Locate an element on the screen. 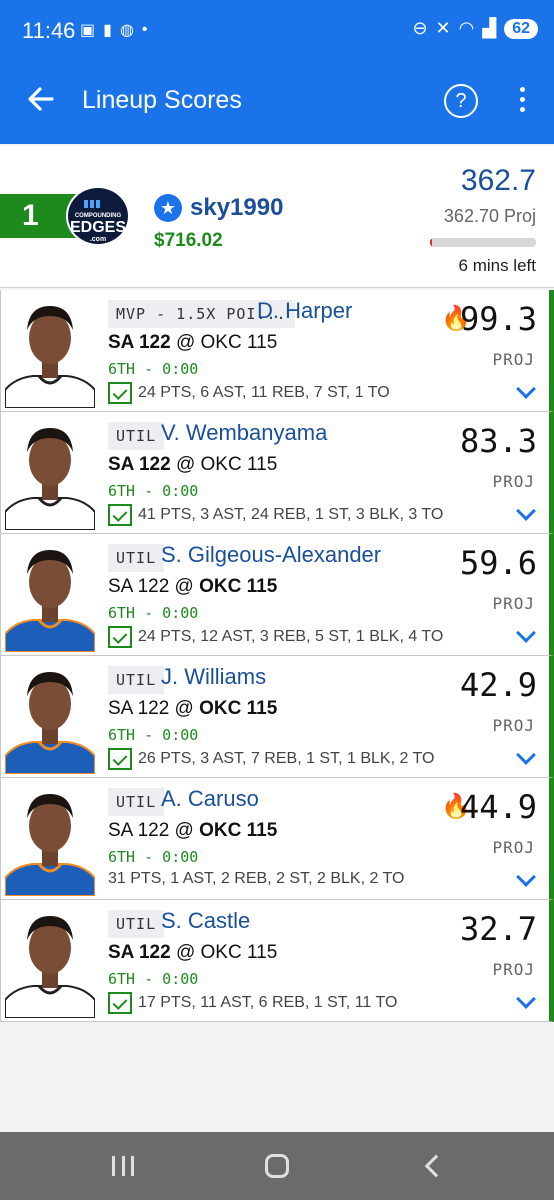  status-time: 11:46 is located at coordinates (49, 30).